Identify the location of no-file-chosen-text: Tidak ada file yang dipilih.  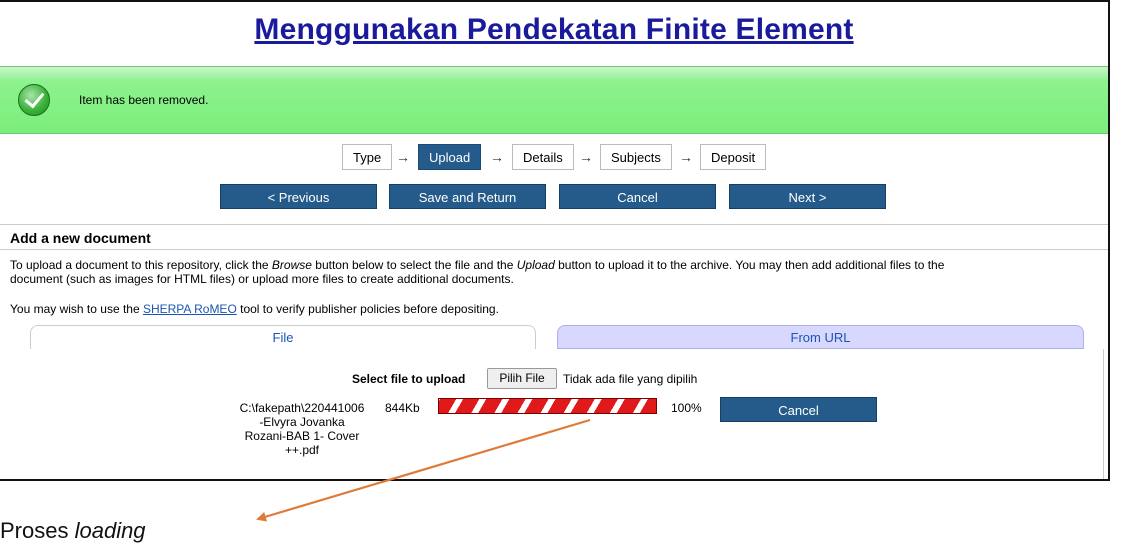
(630, 379).